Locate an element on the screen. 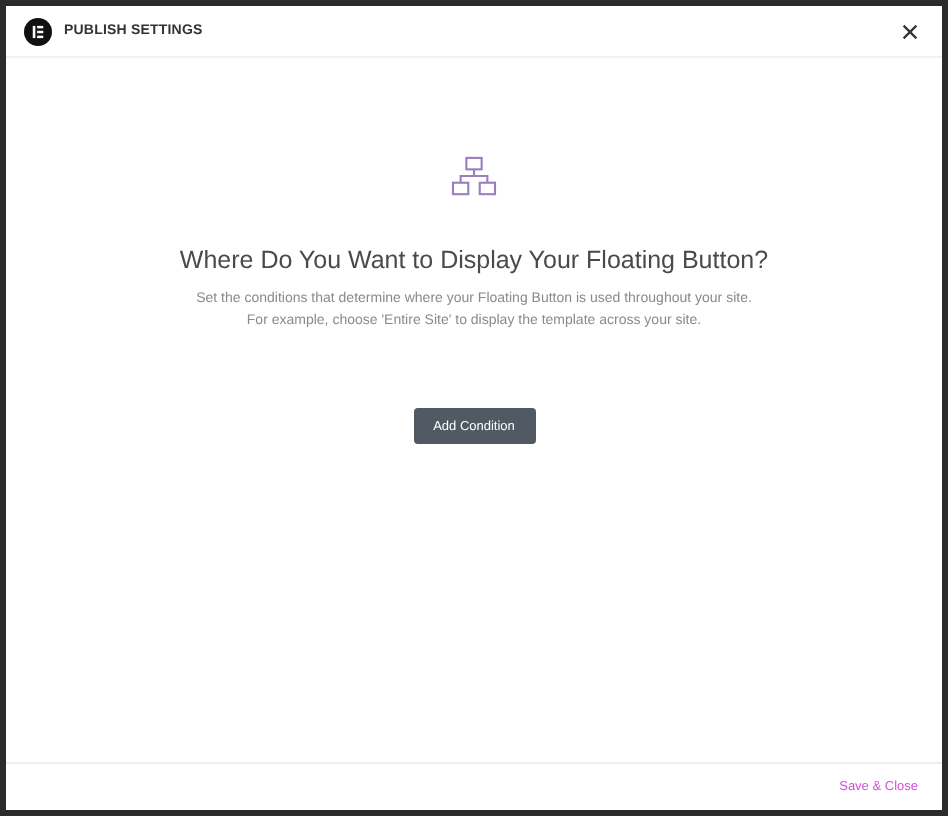  close-icon is located at coordinates (910, 31).